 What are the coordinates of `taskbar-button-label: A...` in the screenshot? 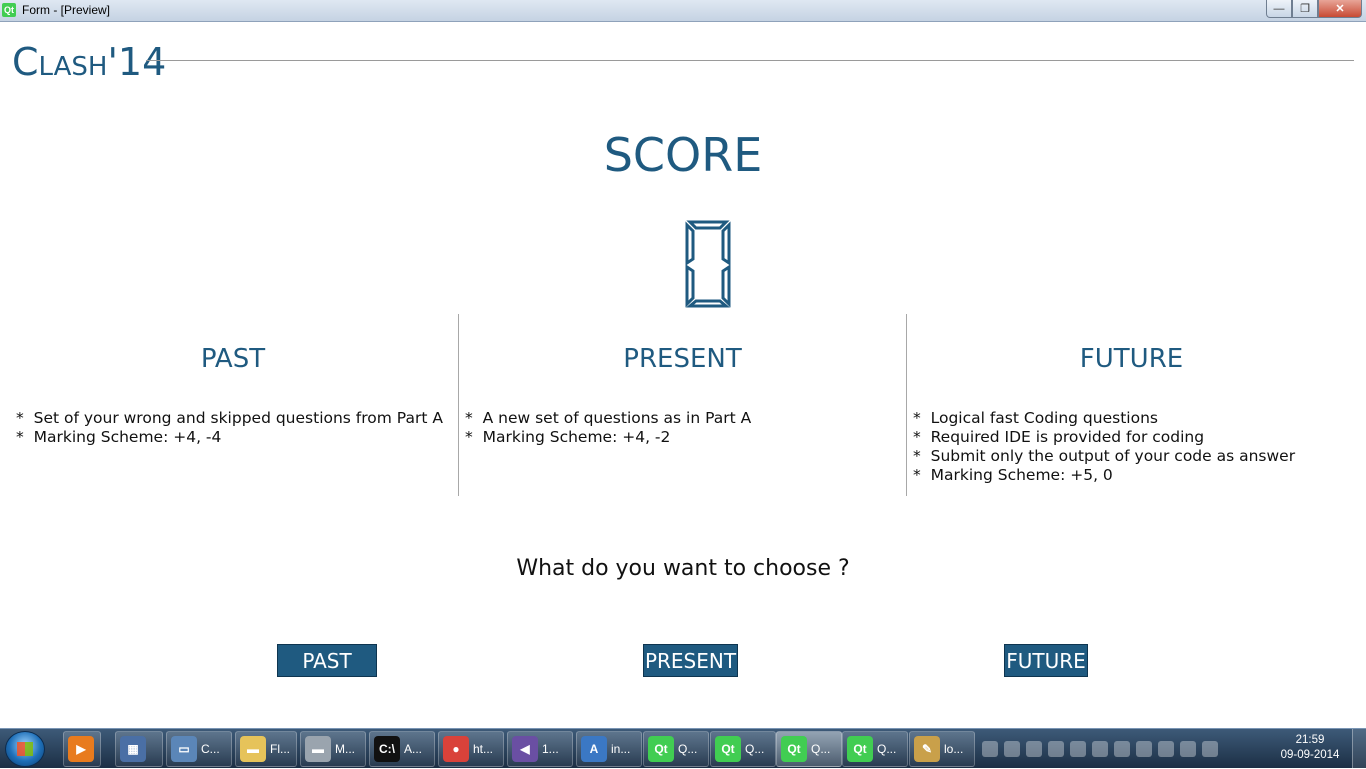 It's located at (413, 749).